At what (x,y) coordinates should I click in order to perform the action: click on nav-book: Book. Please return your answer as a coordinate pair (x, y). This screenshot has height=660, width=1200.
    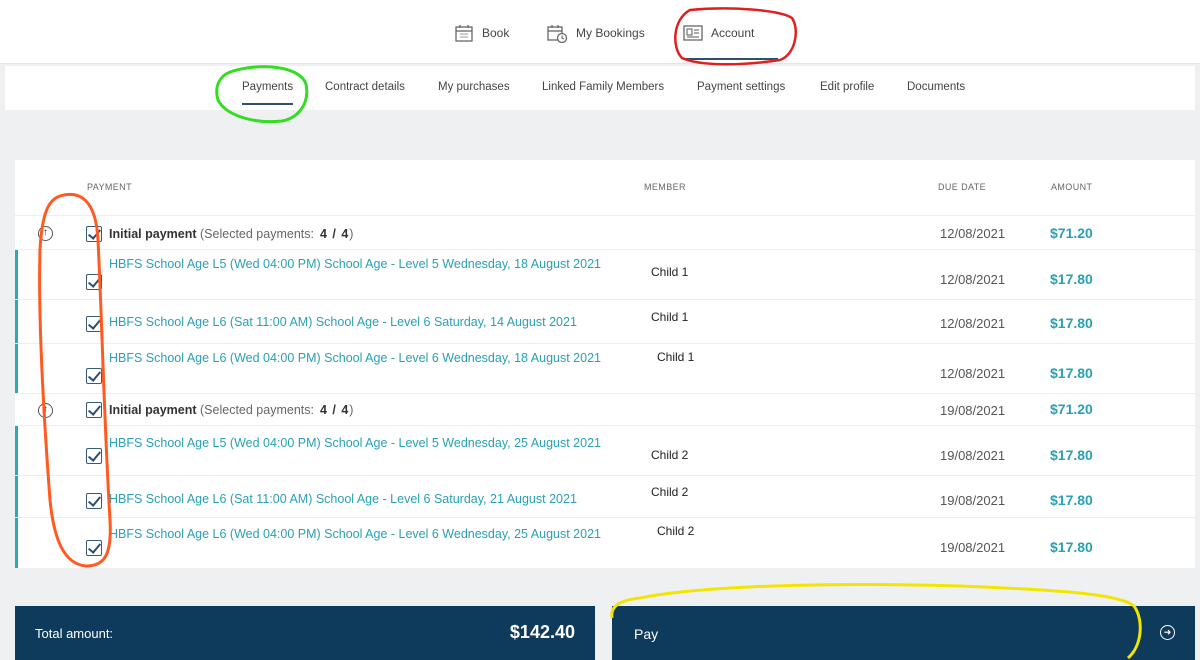
    Looking at the image, I should click on (481, 33).